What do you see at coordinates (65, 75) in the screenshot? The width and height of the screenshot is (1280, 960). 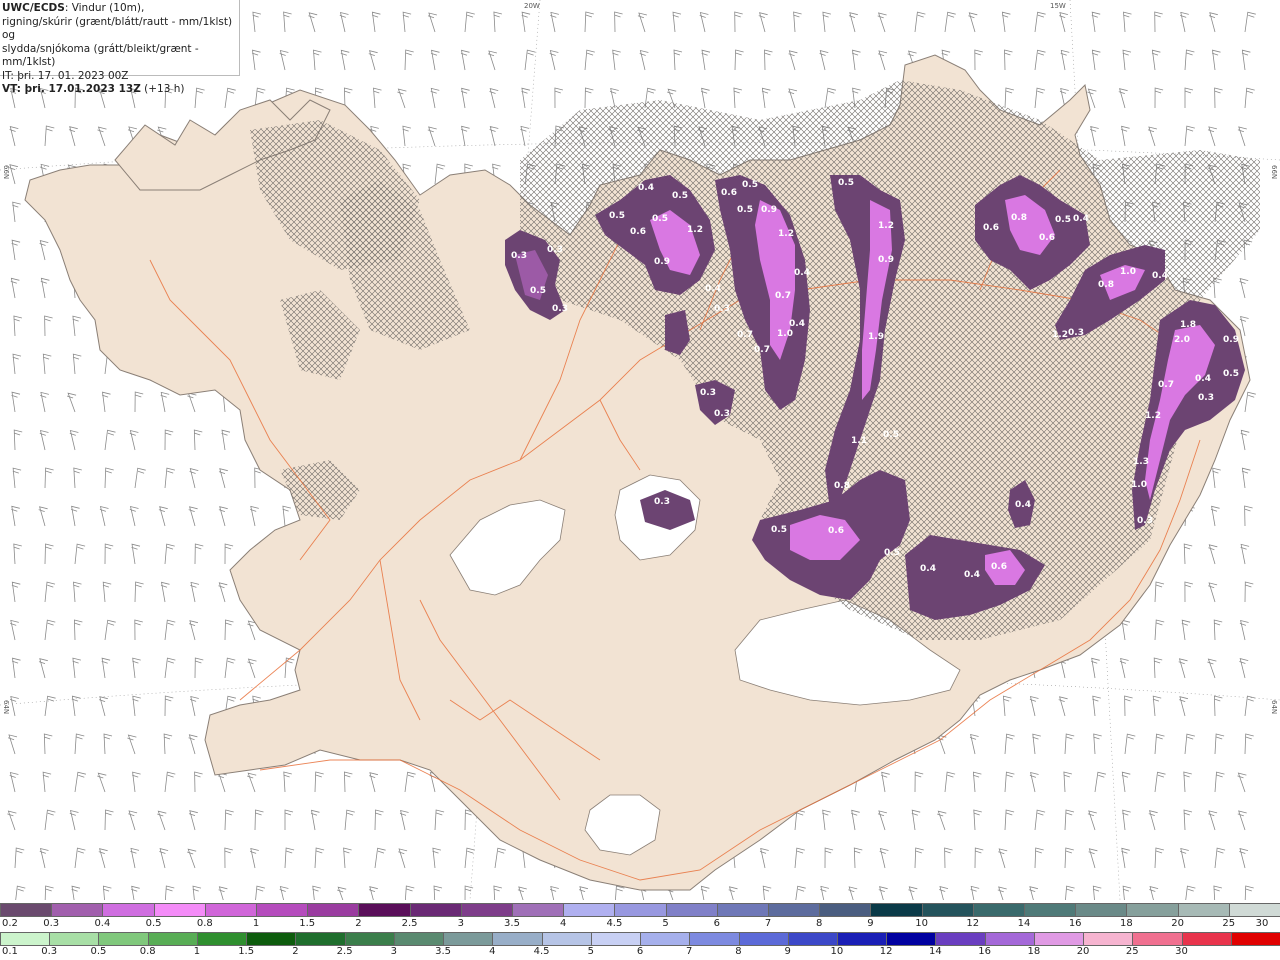 I see `info-line-initial-time: IT: þri. 17. 01. 2023 00Z` at bounding box center [65, 75].